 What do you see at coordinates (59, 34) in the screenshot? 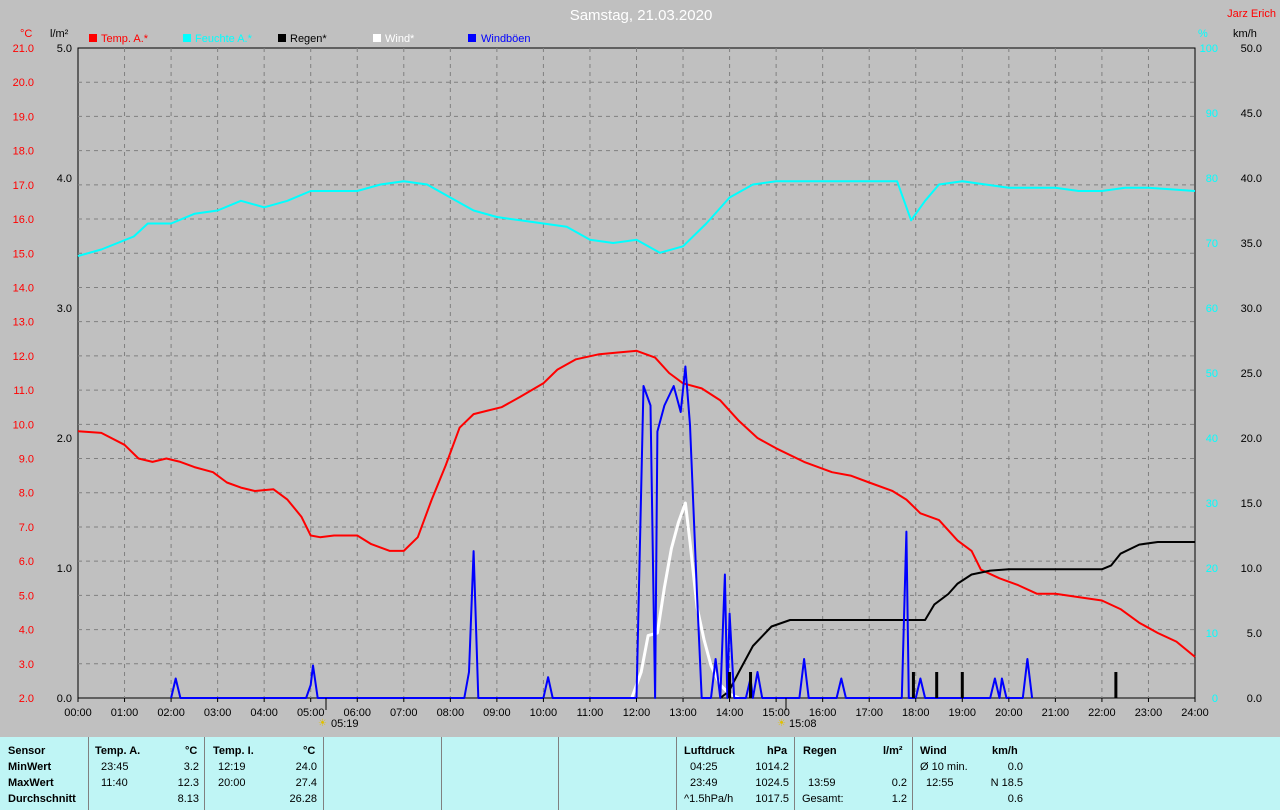
I see `rain-unit-label: l/m²` at bounding box center [59, 34].